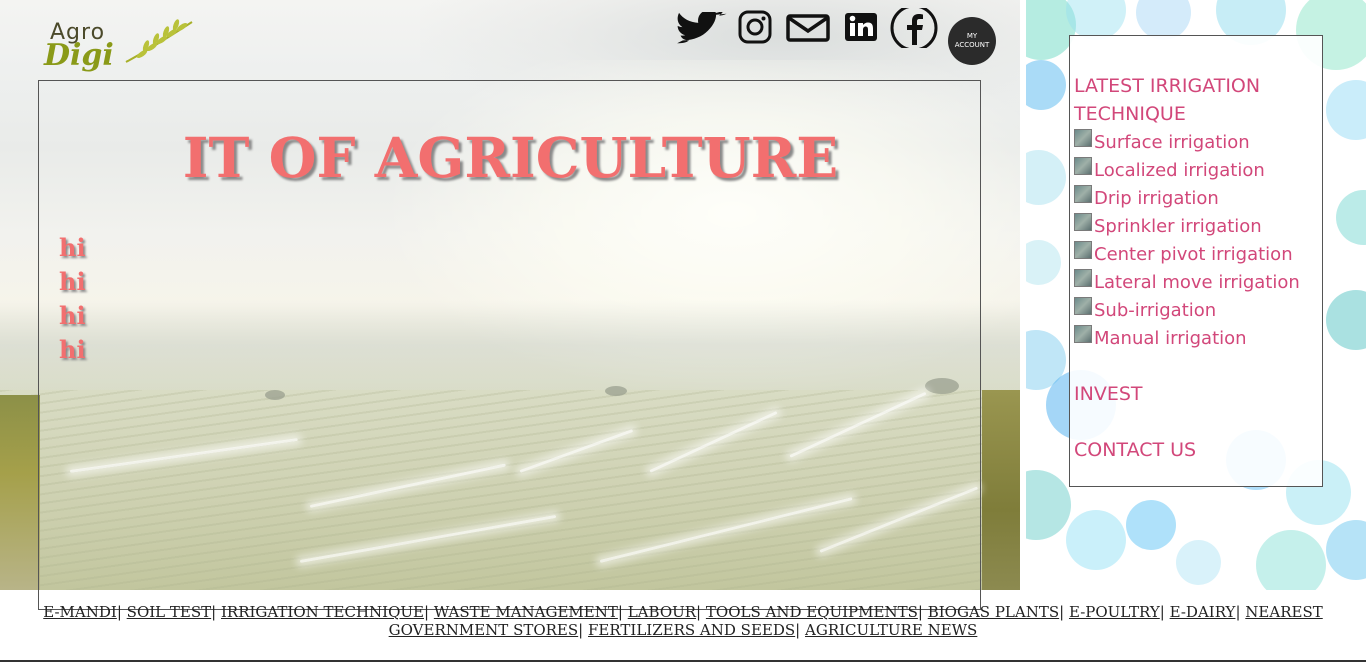  Describe the element at coordinates (1114, 612) in the screenshot. I see `nav-link-e-poultry: E-POULTRY` at that location.